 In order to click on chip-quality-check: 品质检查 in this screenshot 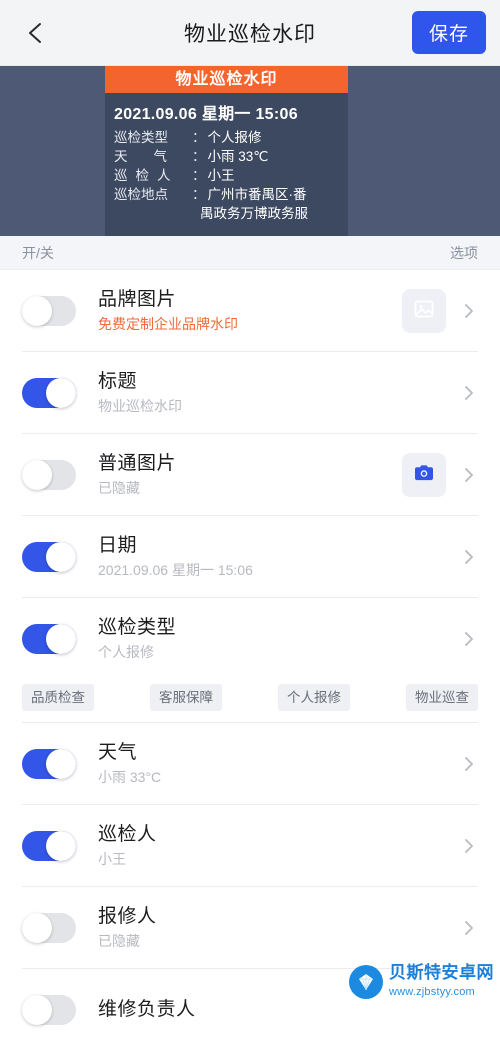, I will do `click(58, 697)`.